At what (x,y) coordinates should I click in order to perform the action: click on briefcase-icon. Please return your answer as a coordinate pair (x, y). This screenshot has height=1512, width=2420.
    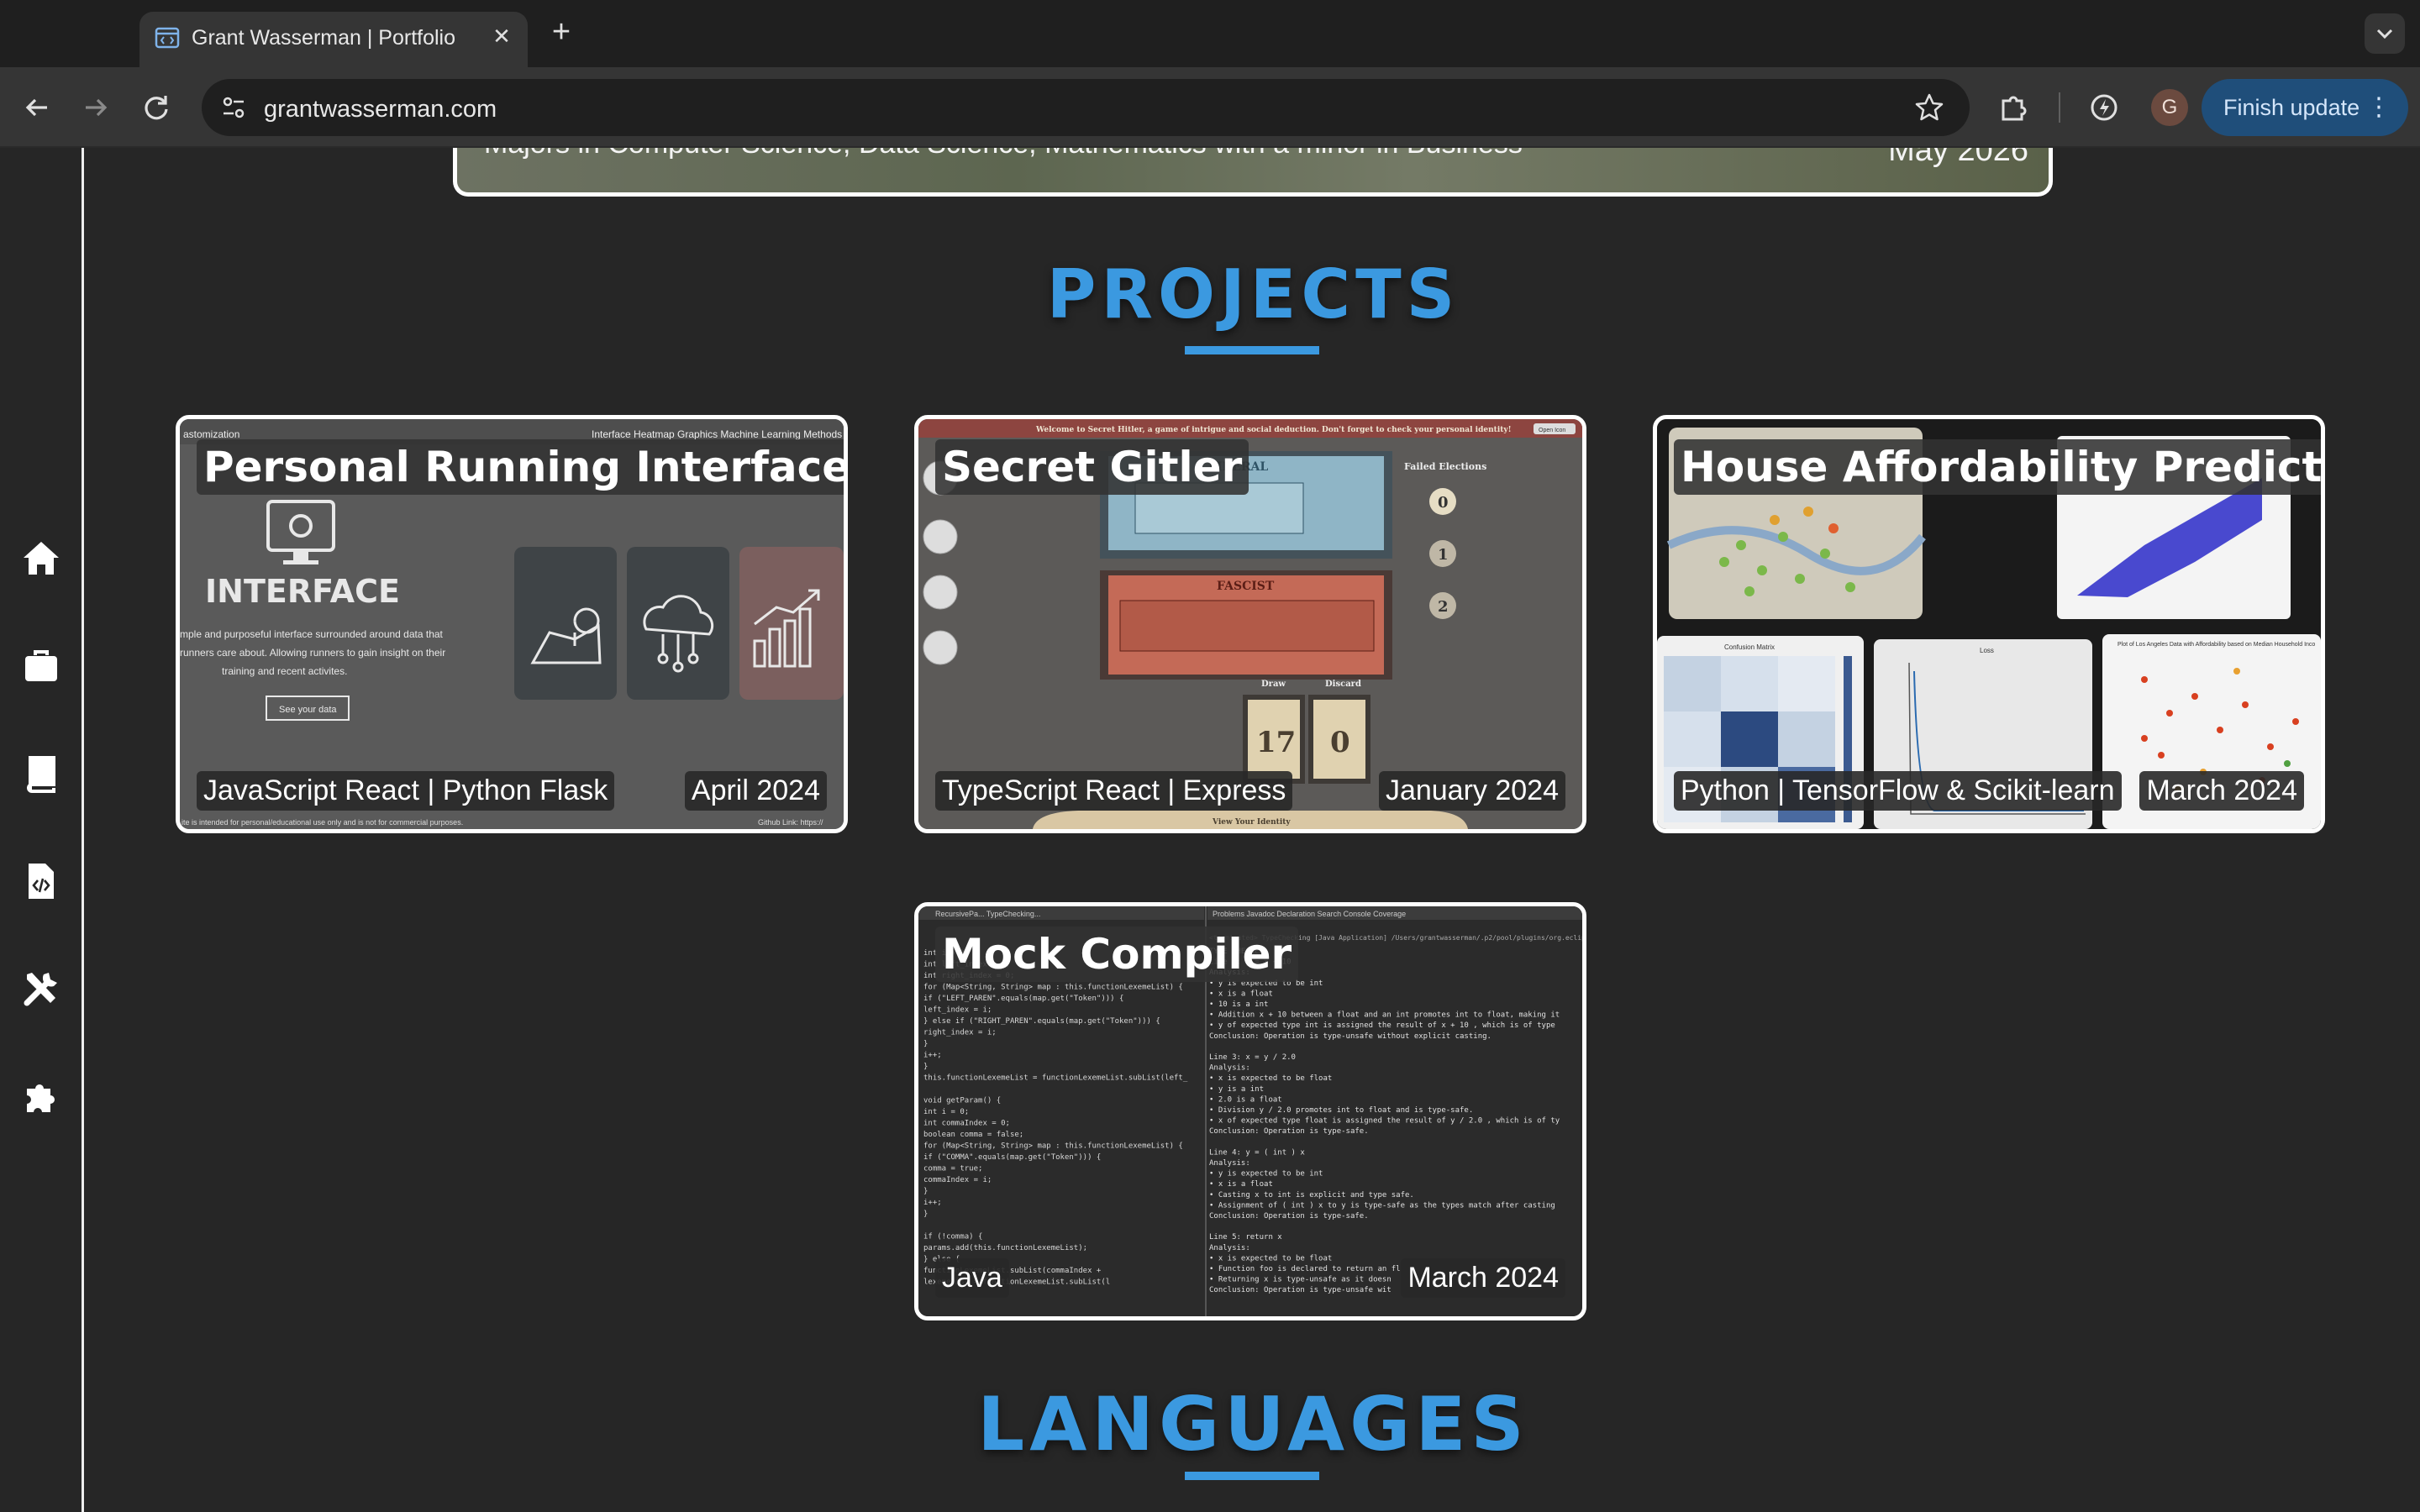
    Looking at the image, I should click on (41, 665).